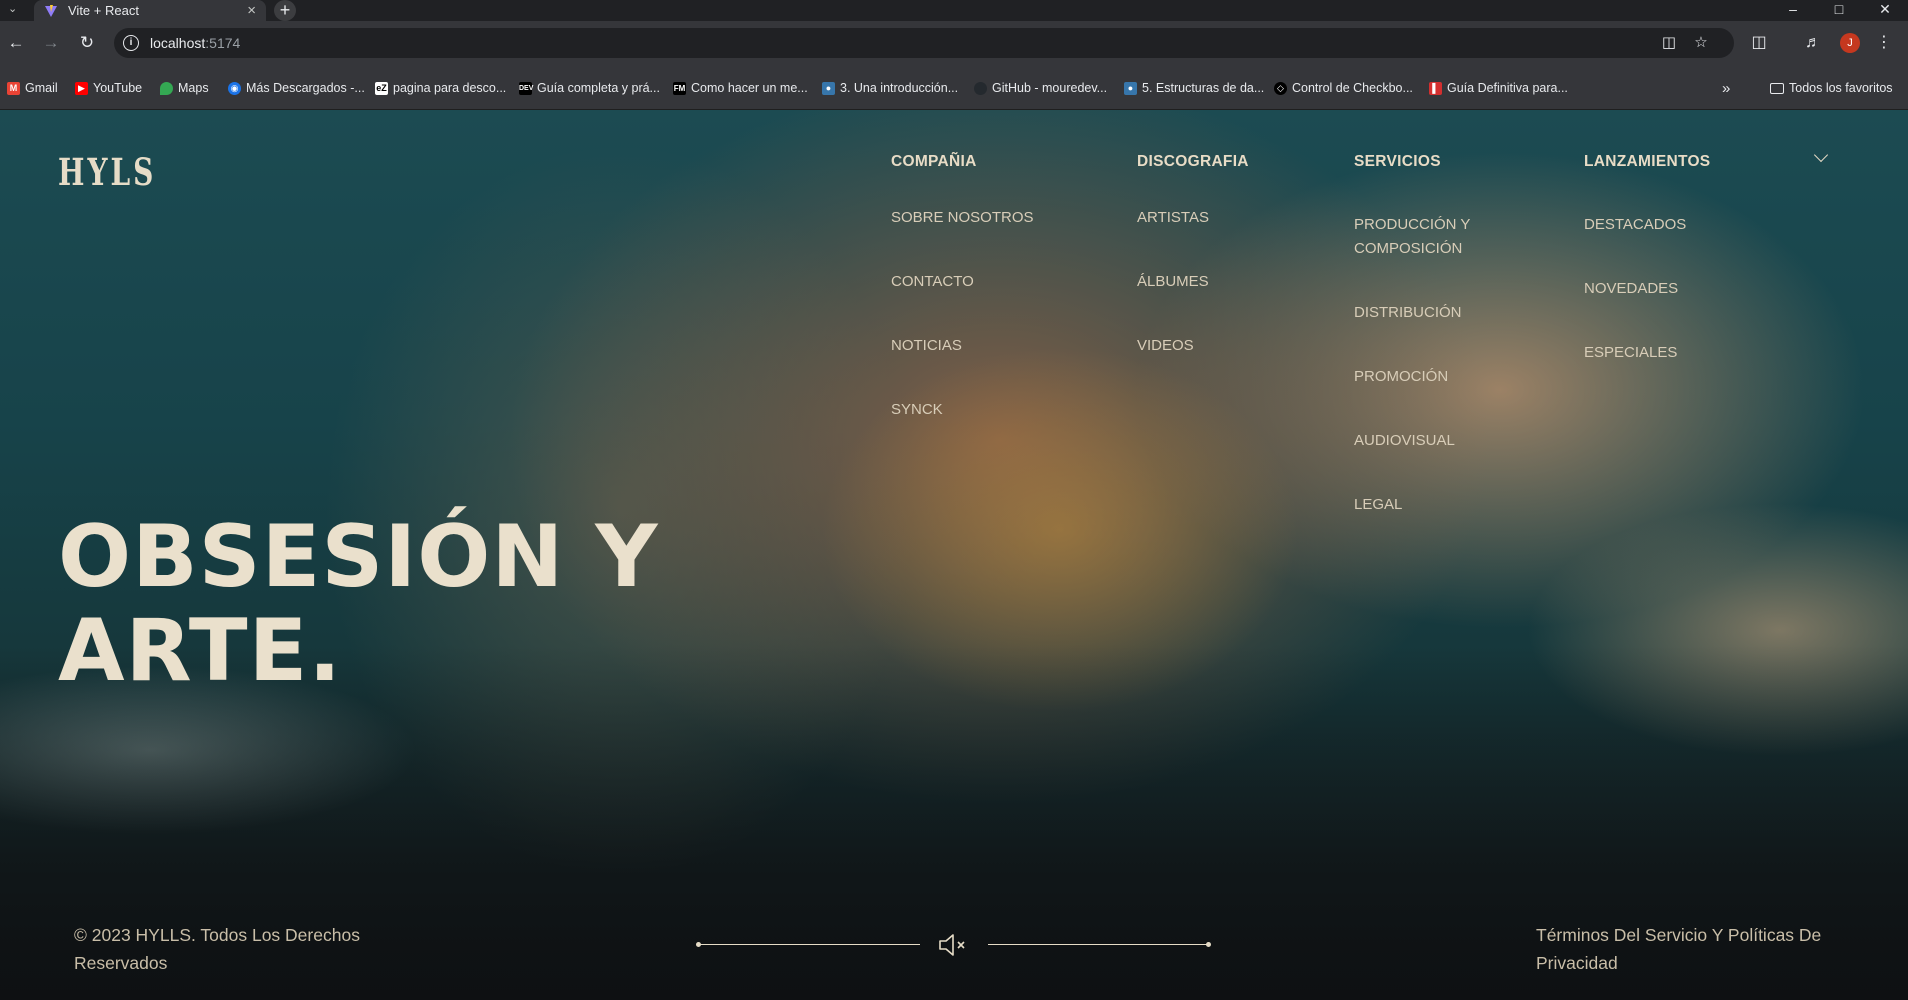 The height and width of the screenshot is (1000, 1908). I want to click on nav-link-videos: VIDEOS, so click(1165, 346).